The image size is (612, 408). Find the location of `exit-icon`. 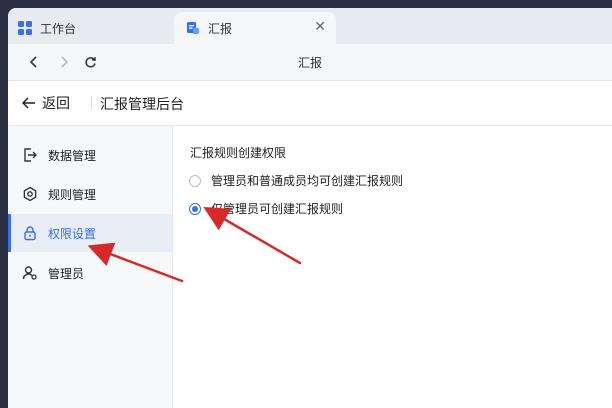

exit-icon is located at coordinates (30, 155).